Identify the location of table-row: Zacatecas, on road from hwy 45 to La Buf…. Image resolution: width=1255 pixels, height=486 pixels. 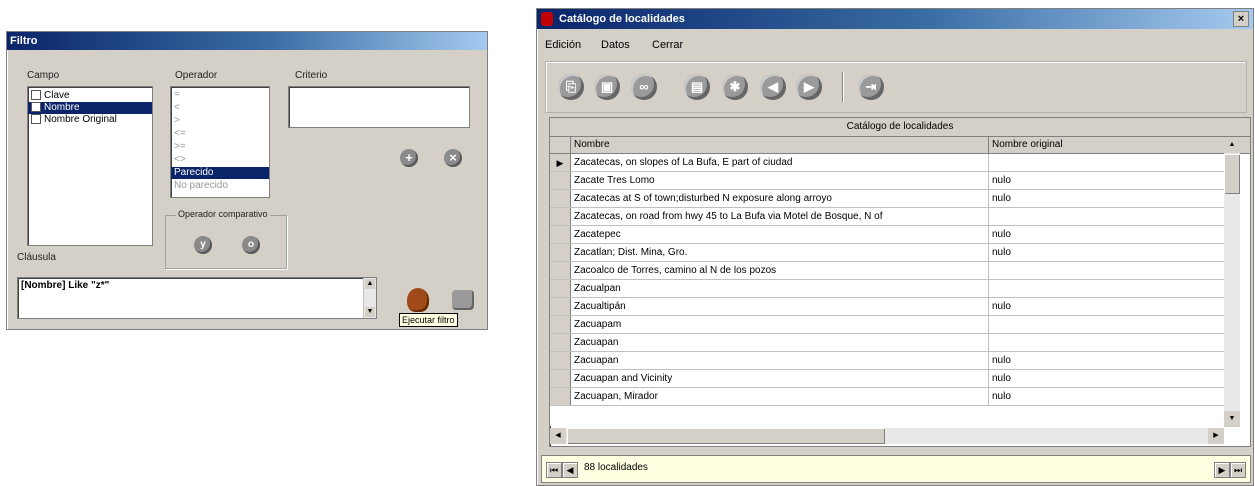
(887, 217).